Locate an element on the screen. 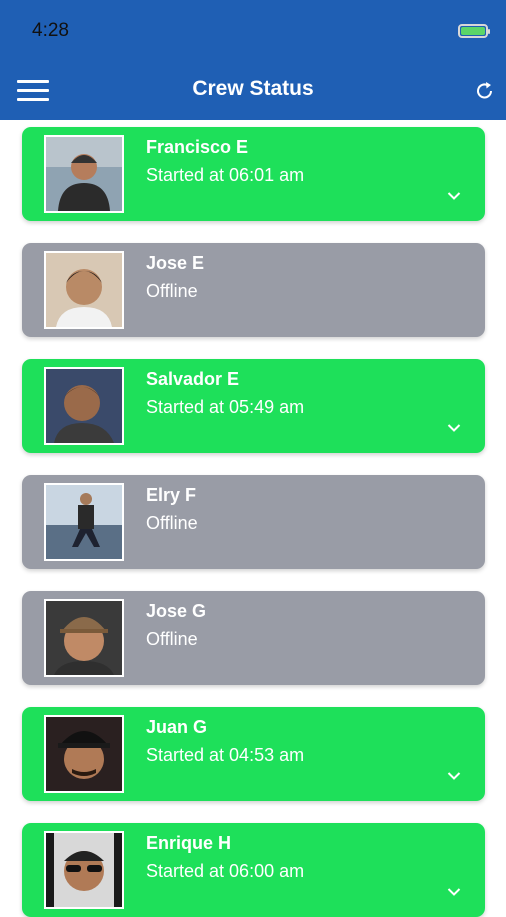 This screenshot has width=506, height=917. crew-card-elry-f: Elry F Offline is located at coordinates (253, 522).